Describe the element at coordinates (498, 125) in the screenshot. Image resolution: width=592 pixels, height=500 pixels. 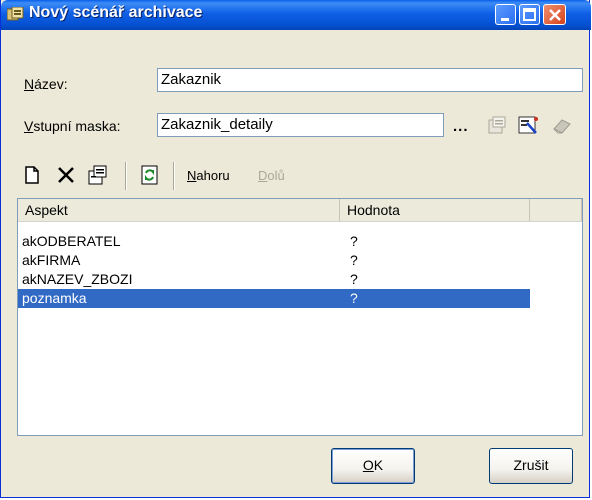
I see `properties-icon` at that location.